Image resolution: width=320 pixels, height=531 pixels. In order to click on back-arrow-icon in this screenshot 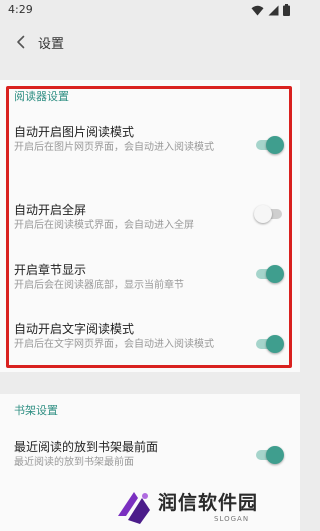, I will do `click(21, 42)`.